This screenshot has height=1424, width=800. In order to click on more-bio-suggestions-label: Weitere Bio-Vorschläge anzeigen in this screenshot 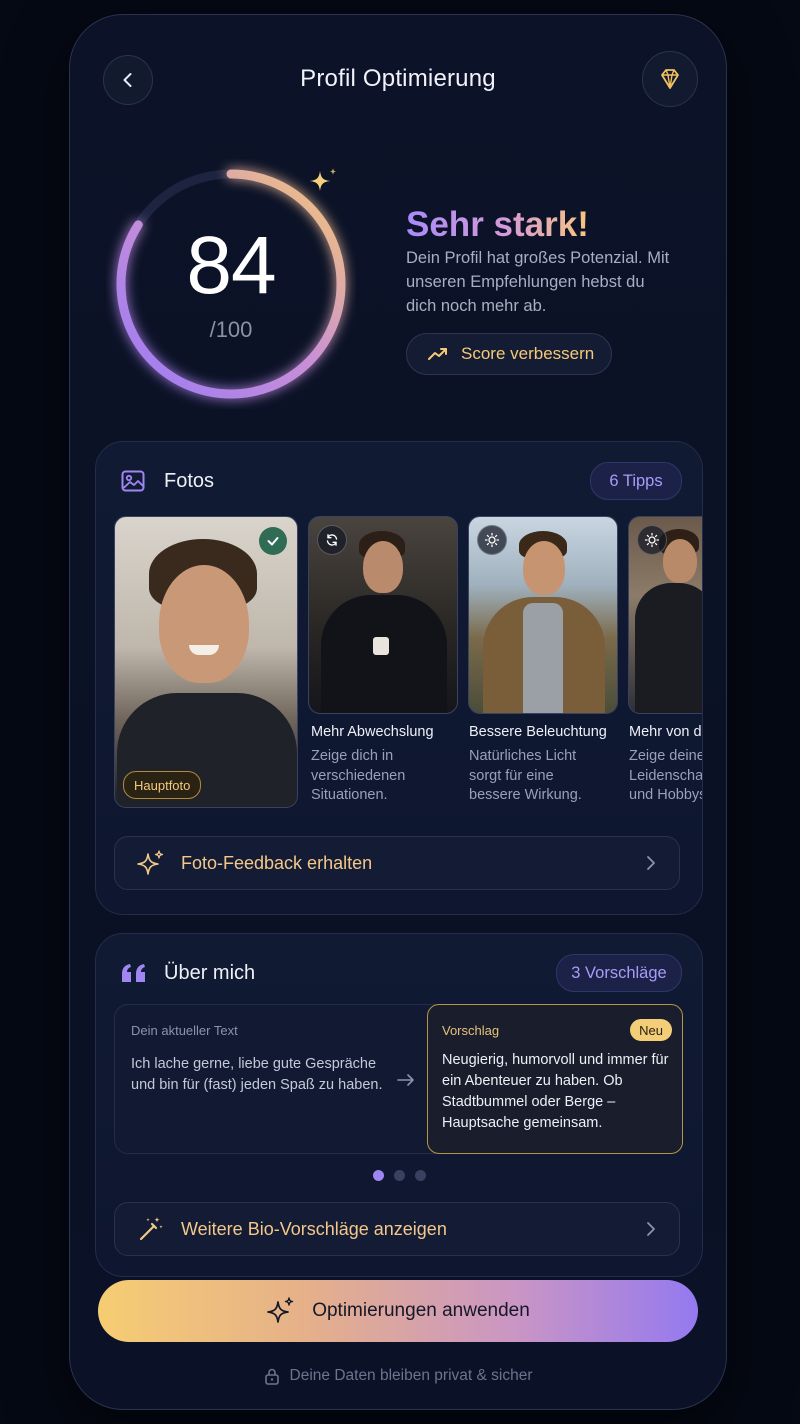, I will do `click(314, 1228)`.